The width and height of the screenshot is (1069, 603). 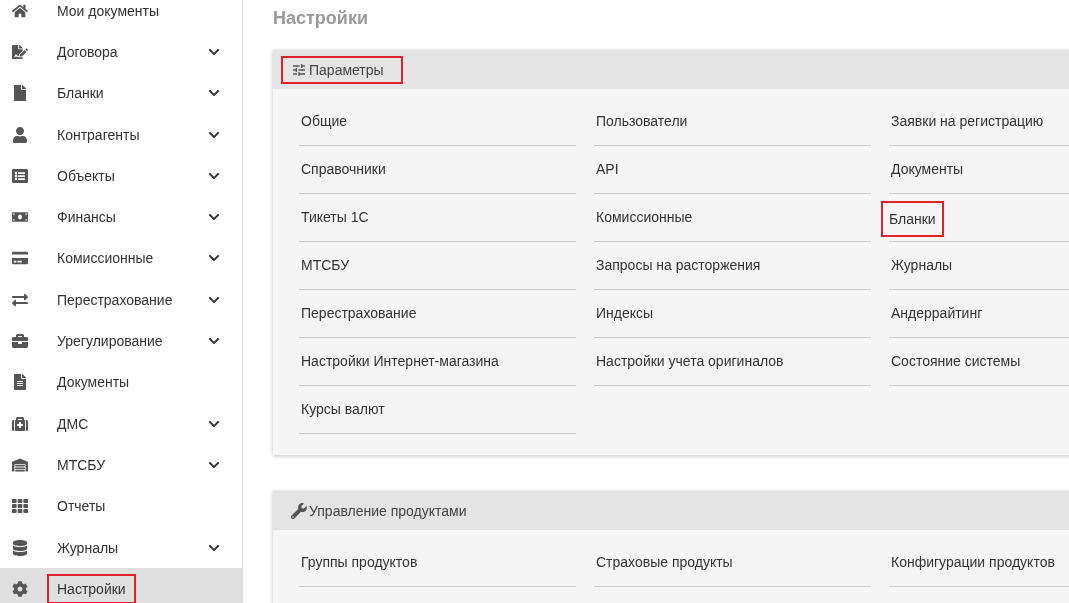 What do you see at coordinates (115, 299) in the screenshot?
I see `sidebar-label: Перестрахование` at bounding box center [115, 299].